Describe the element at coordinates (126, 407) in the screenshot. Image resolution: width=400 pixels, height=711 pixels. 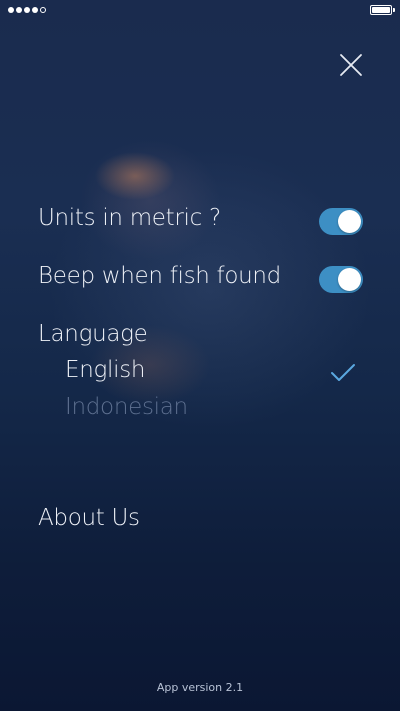
I see `language-option-indonesian: Indonesian` at that location.